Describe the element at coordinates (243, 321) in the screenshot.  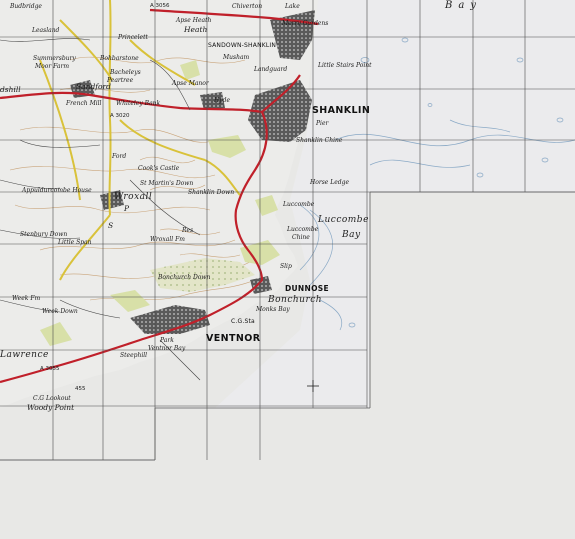
I see `label-cg-sta: C.G.Sta` at that location.